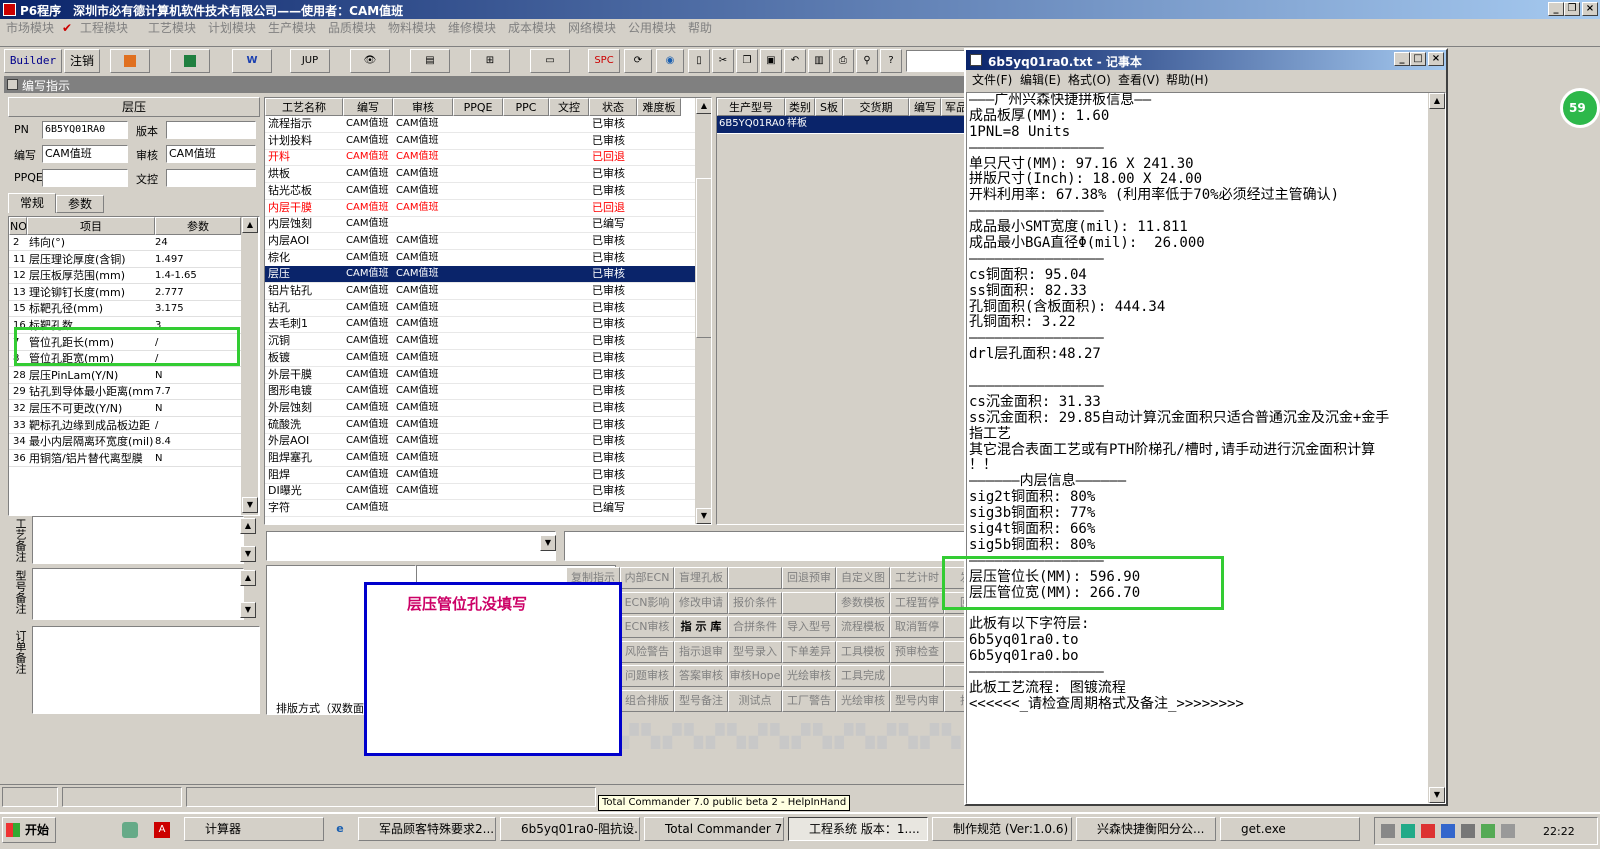  I want to click on wenkong-field, so click(211, 178).